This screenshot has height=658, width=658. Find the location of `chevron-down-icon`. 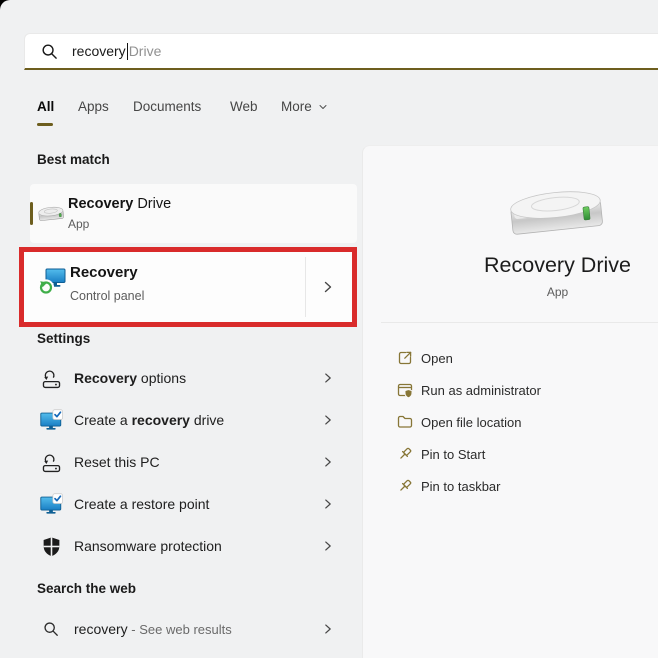

chevron-down-icon is located at coordinates (323, 107).